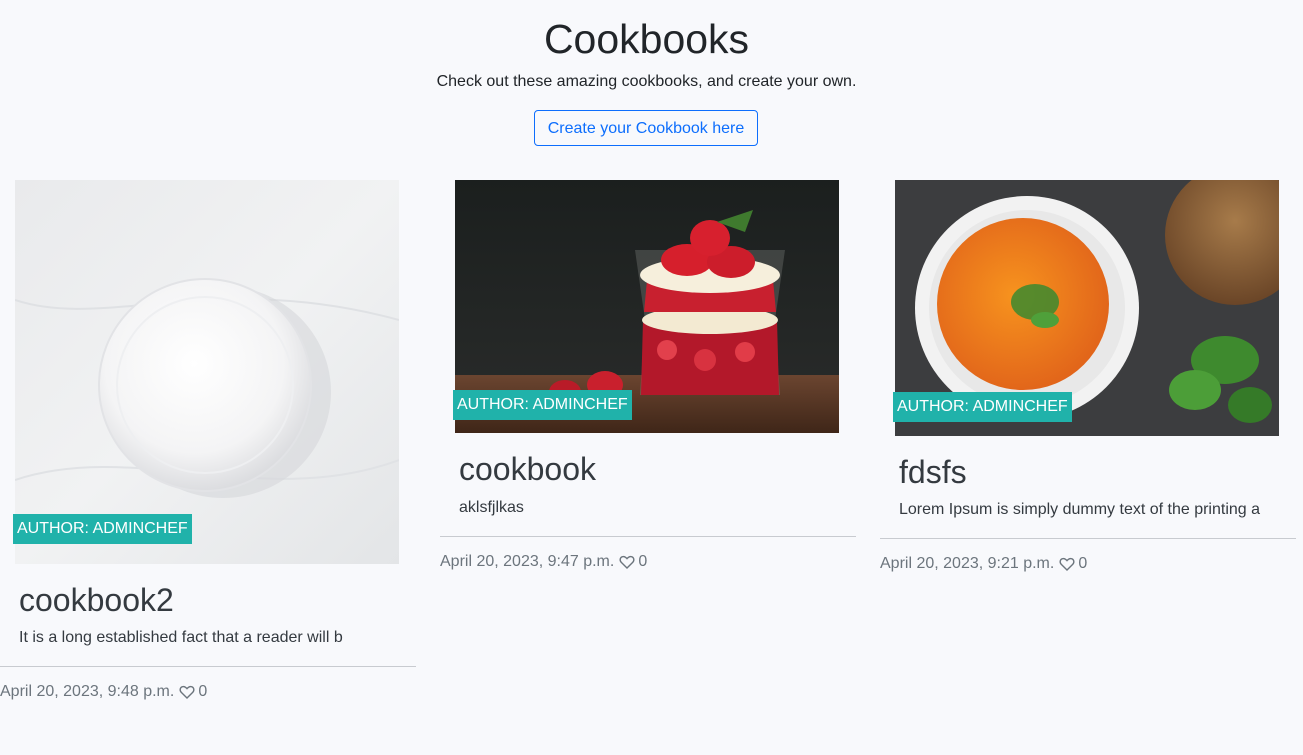  What do you see at coordinates (87, 691) in the screenshot?
I see `card-date: April 20, 2023, 9:48 p.m.` at bounding box center [87, 691].